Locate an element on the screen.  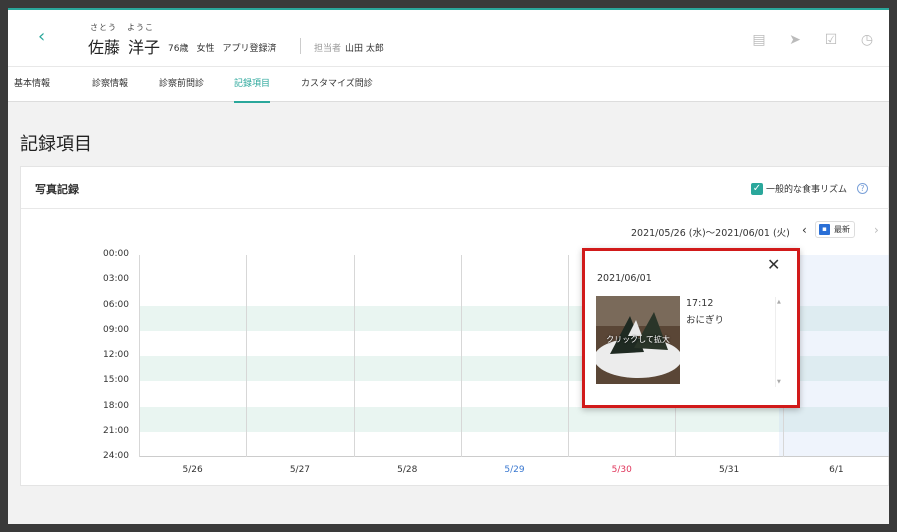
latest-button: ▪ 最新 is located at coordinates (835, 229).